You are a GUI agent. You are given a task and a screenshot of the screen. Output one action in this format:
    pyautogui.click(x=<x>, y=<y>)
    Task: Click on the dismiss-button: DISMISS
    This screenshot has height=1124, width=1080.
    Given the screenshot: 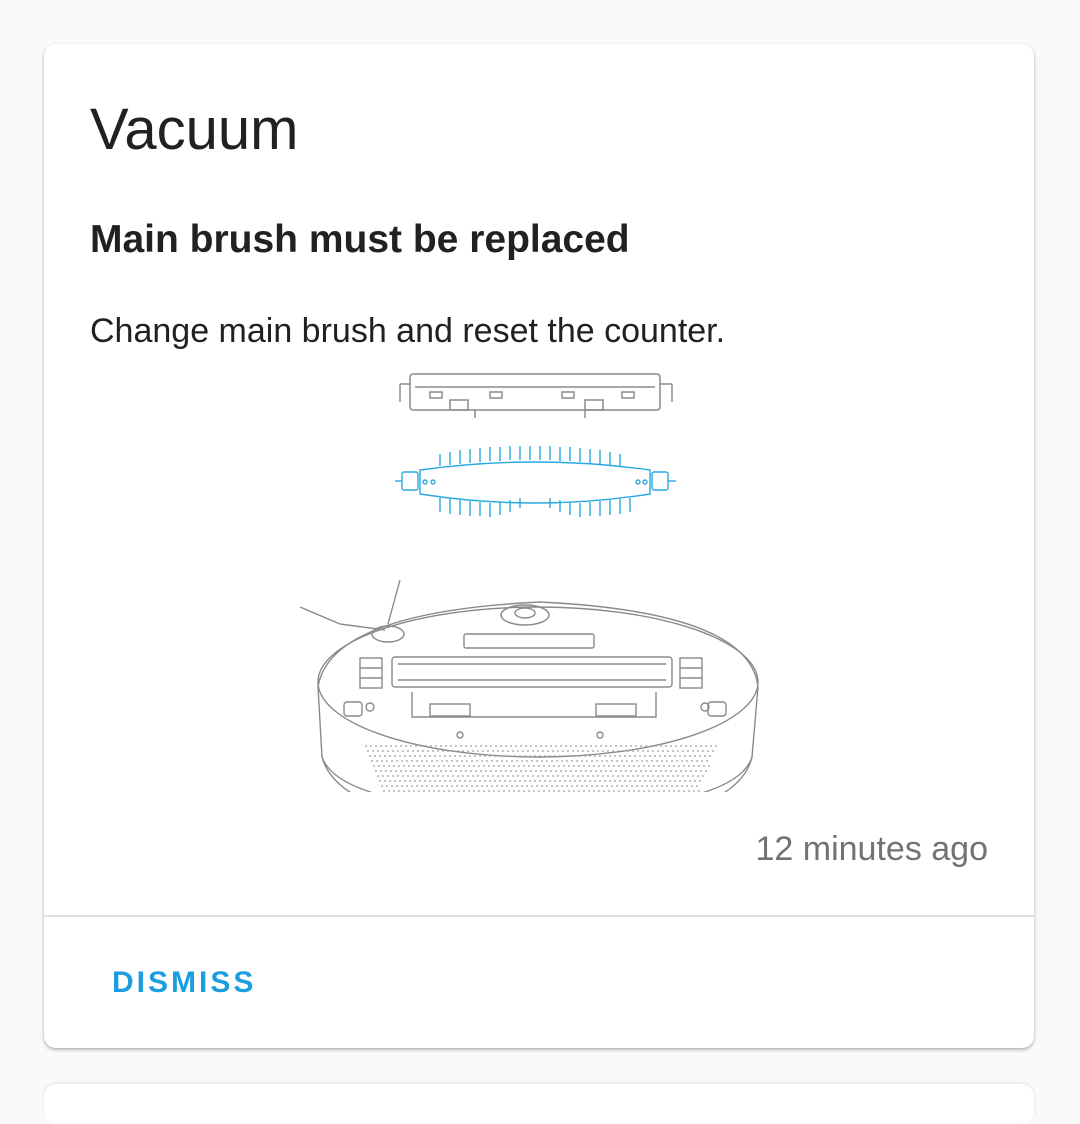 What is the action you would take?
    pyautogui.click(x=184, y=983)
    